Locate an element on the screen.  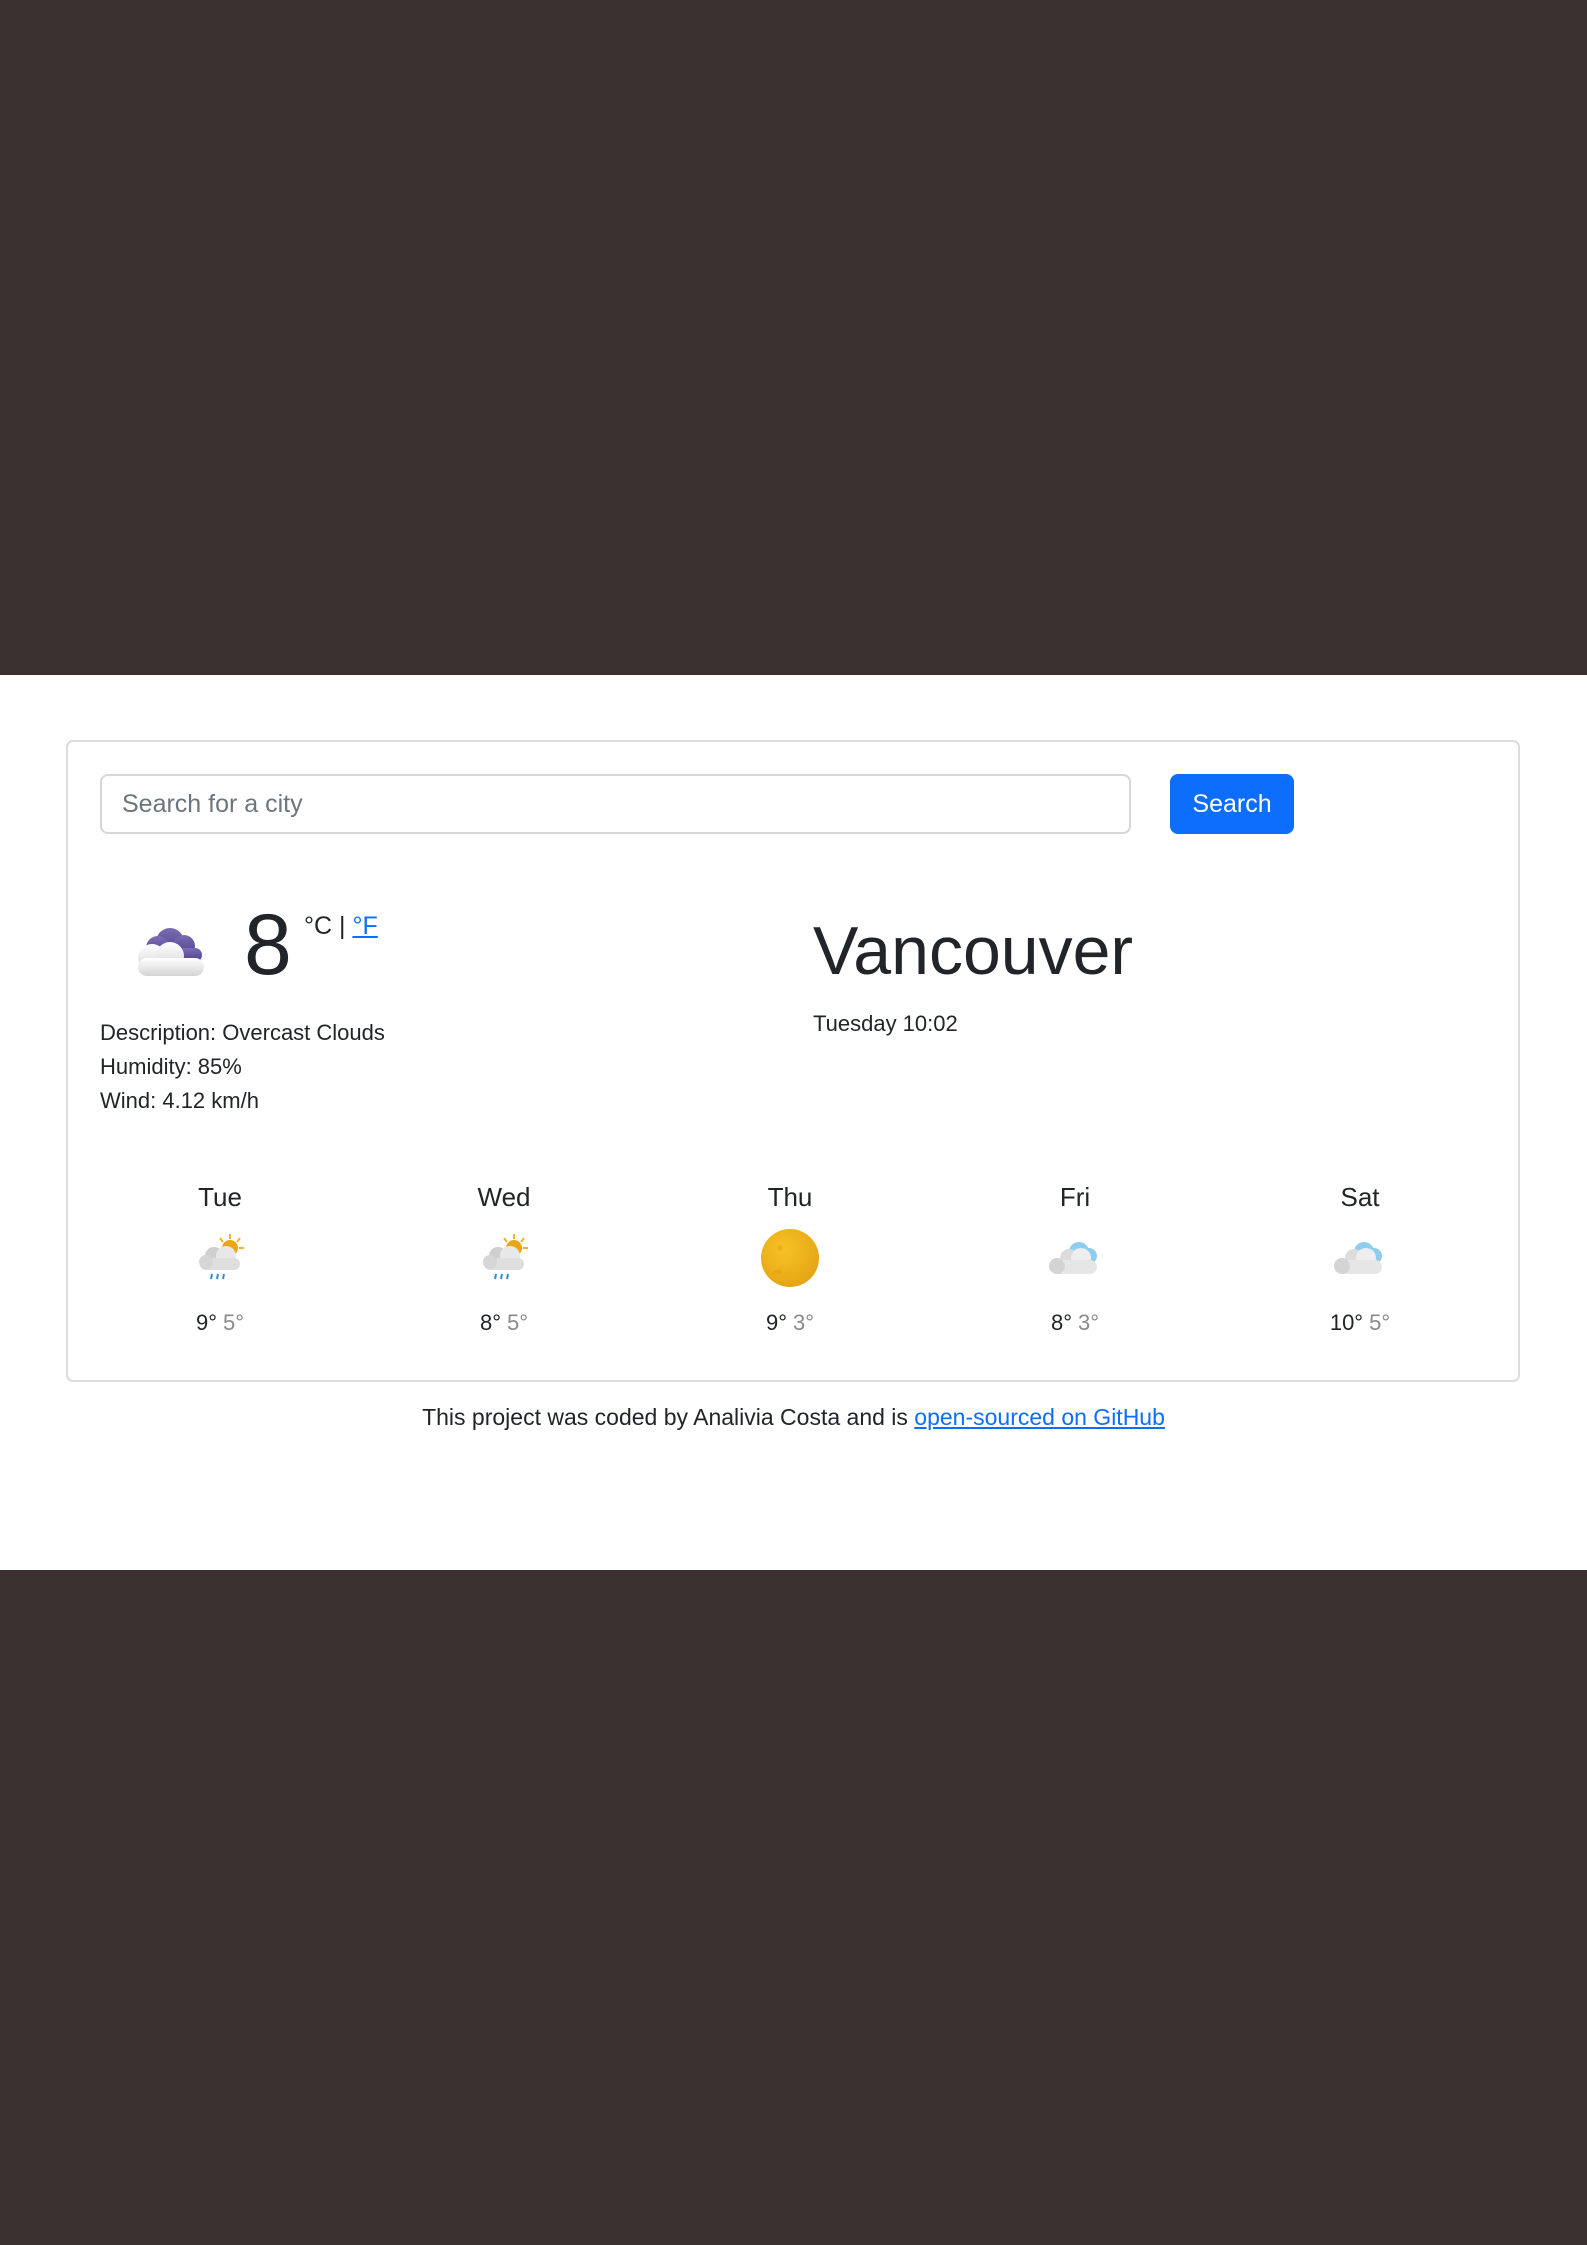
humidity-text: Humidity: 85% is located at coordinates (171, 1066).